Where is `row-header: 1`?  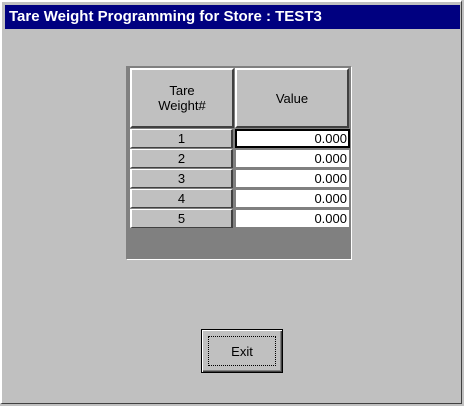 row-header: 1 is located at coordinates (181, 138).